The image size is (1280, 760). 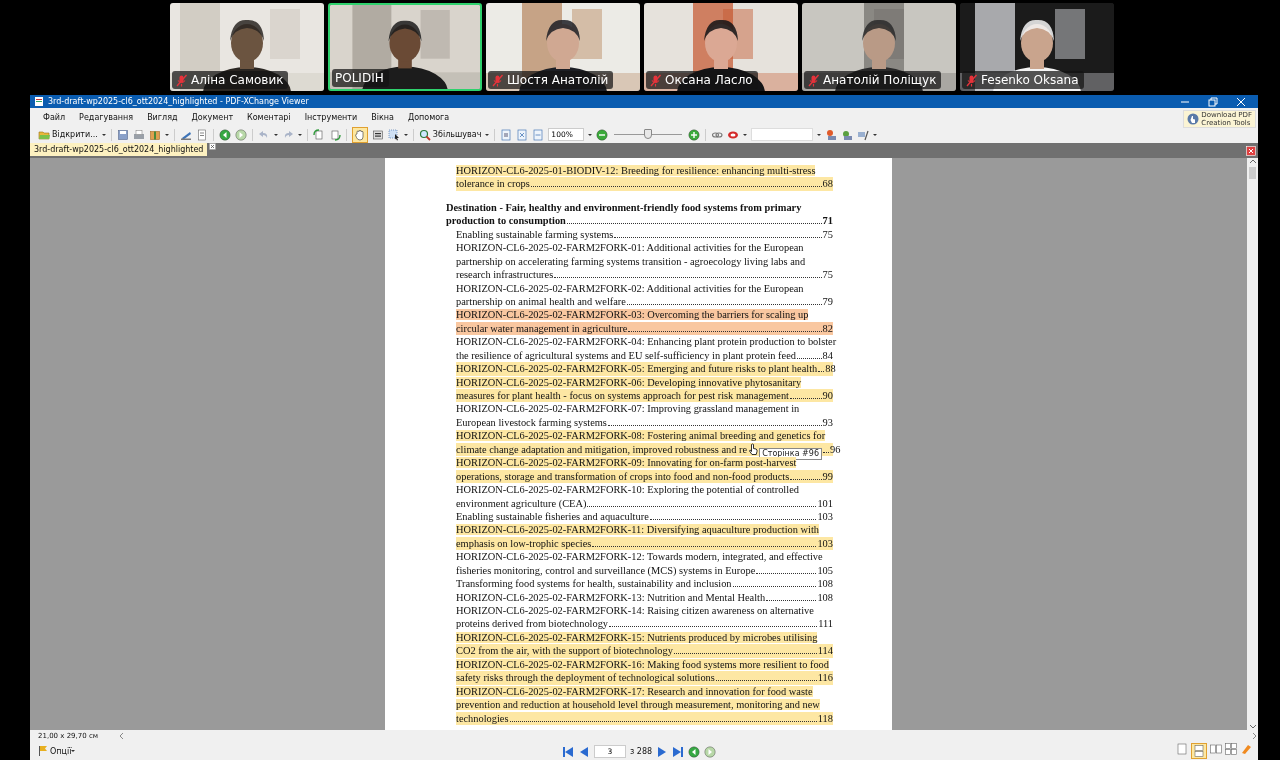 What do you see at coordinates (201, 134) in the screenshot?
I see `document-icon` at bounding box center [201, 134].